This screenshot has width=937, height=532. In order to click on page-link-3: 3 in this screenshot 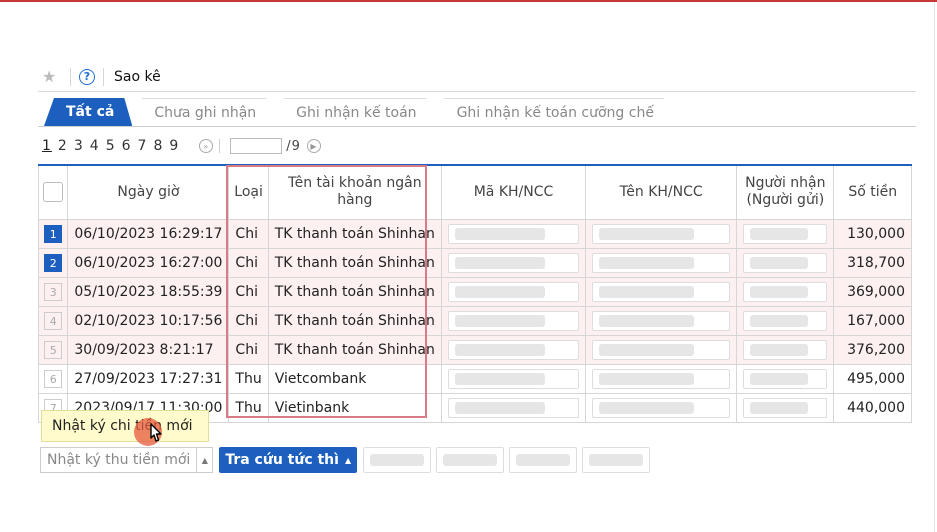, I will do `click(79, 146)`.